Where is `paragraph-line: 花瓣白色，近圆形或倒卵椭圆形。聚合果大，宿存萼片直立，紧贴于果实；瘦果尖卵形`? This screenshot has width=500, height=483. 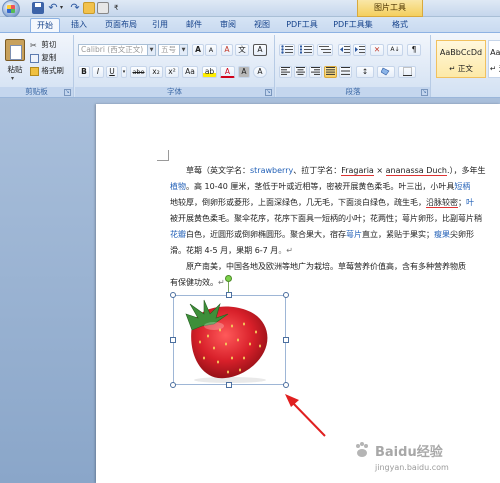
paragraph-line: 花瓣白色，近圆形或倒卵椭圆形。聚合果大，宿存萼片直立，紧贴于果实；瘦果尖卵形 is located at coordinates (335, 235).